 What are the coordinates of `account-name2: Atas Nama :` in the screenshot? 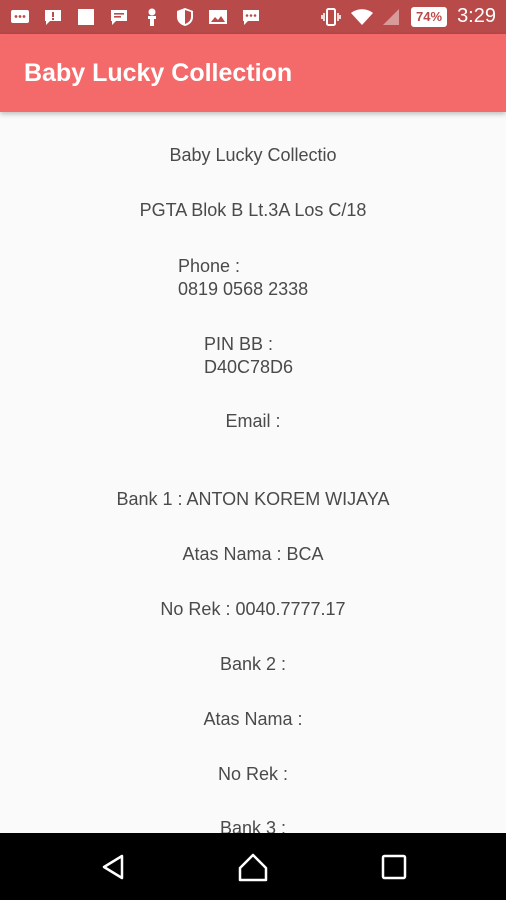 It's located at (253, 719).